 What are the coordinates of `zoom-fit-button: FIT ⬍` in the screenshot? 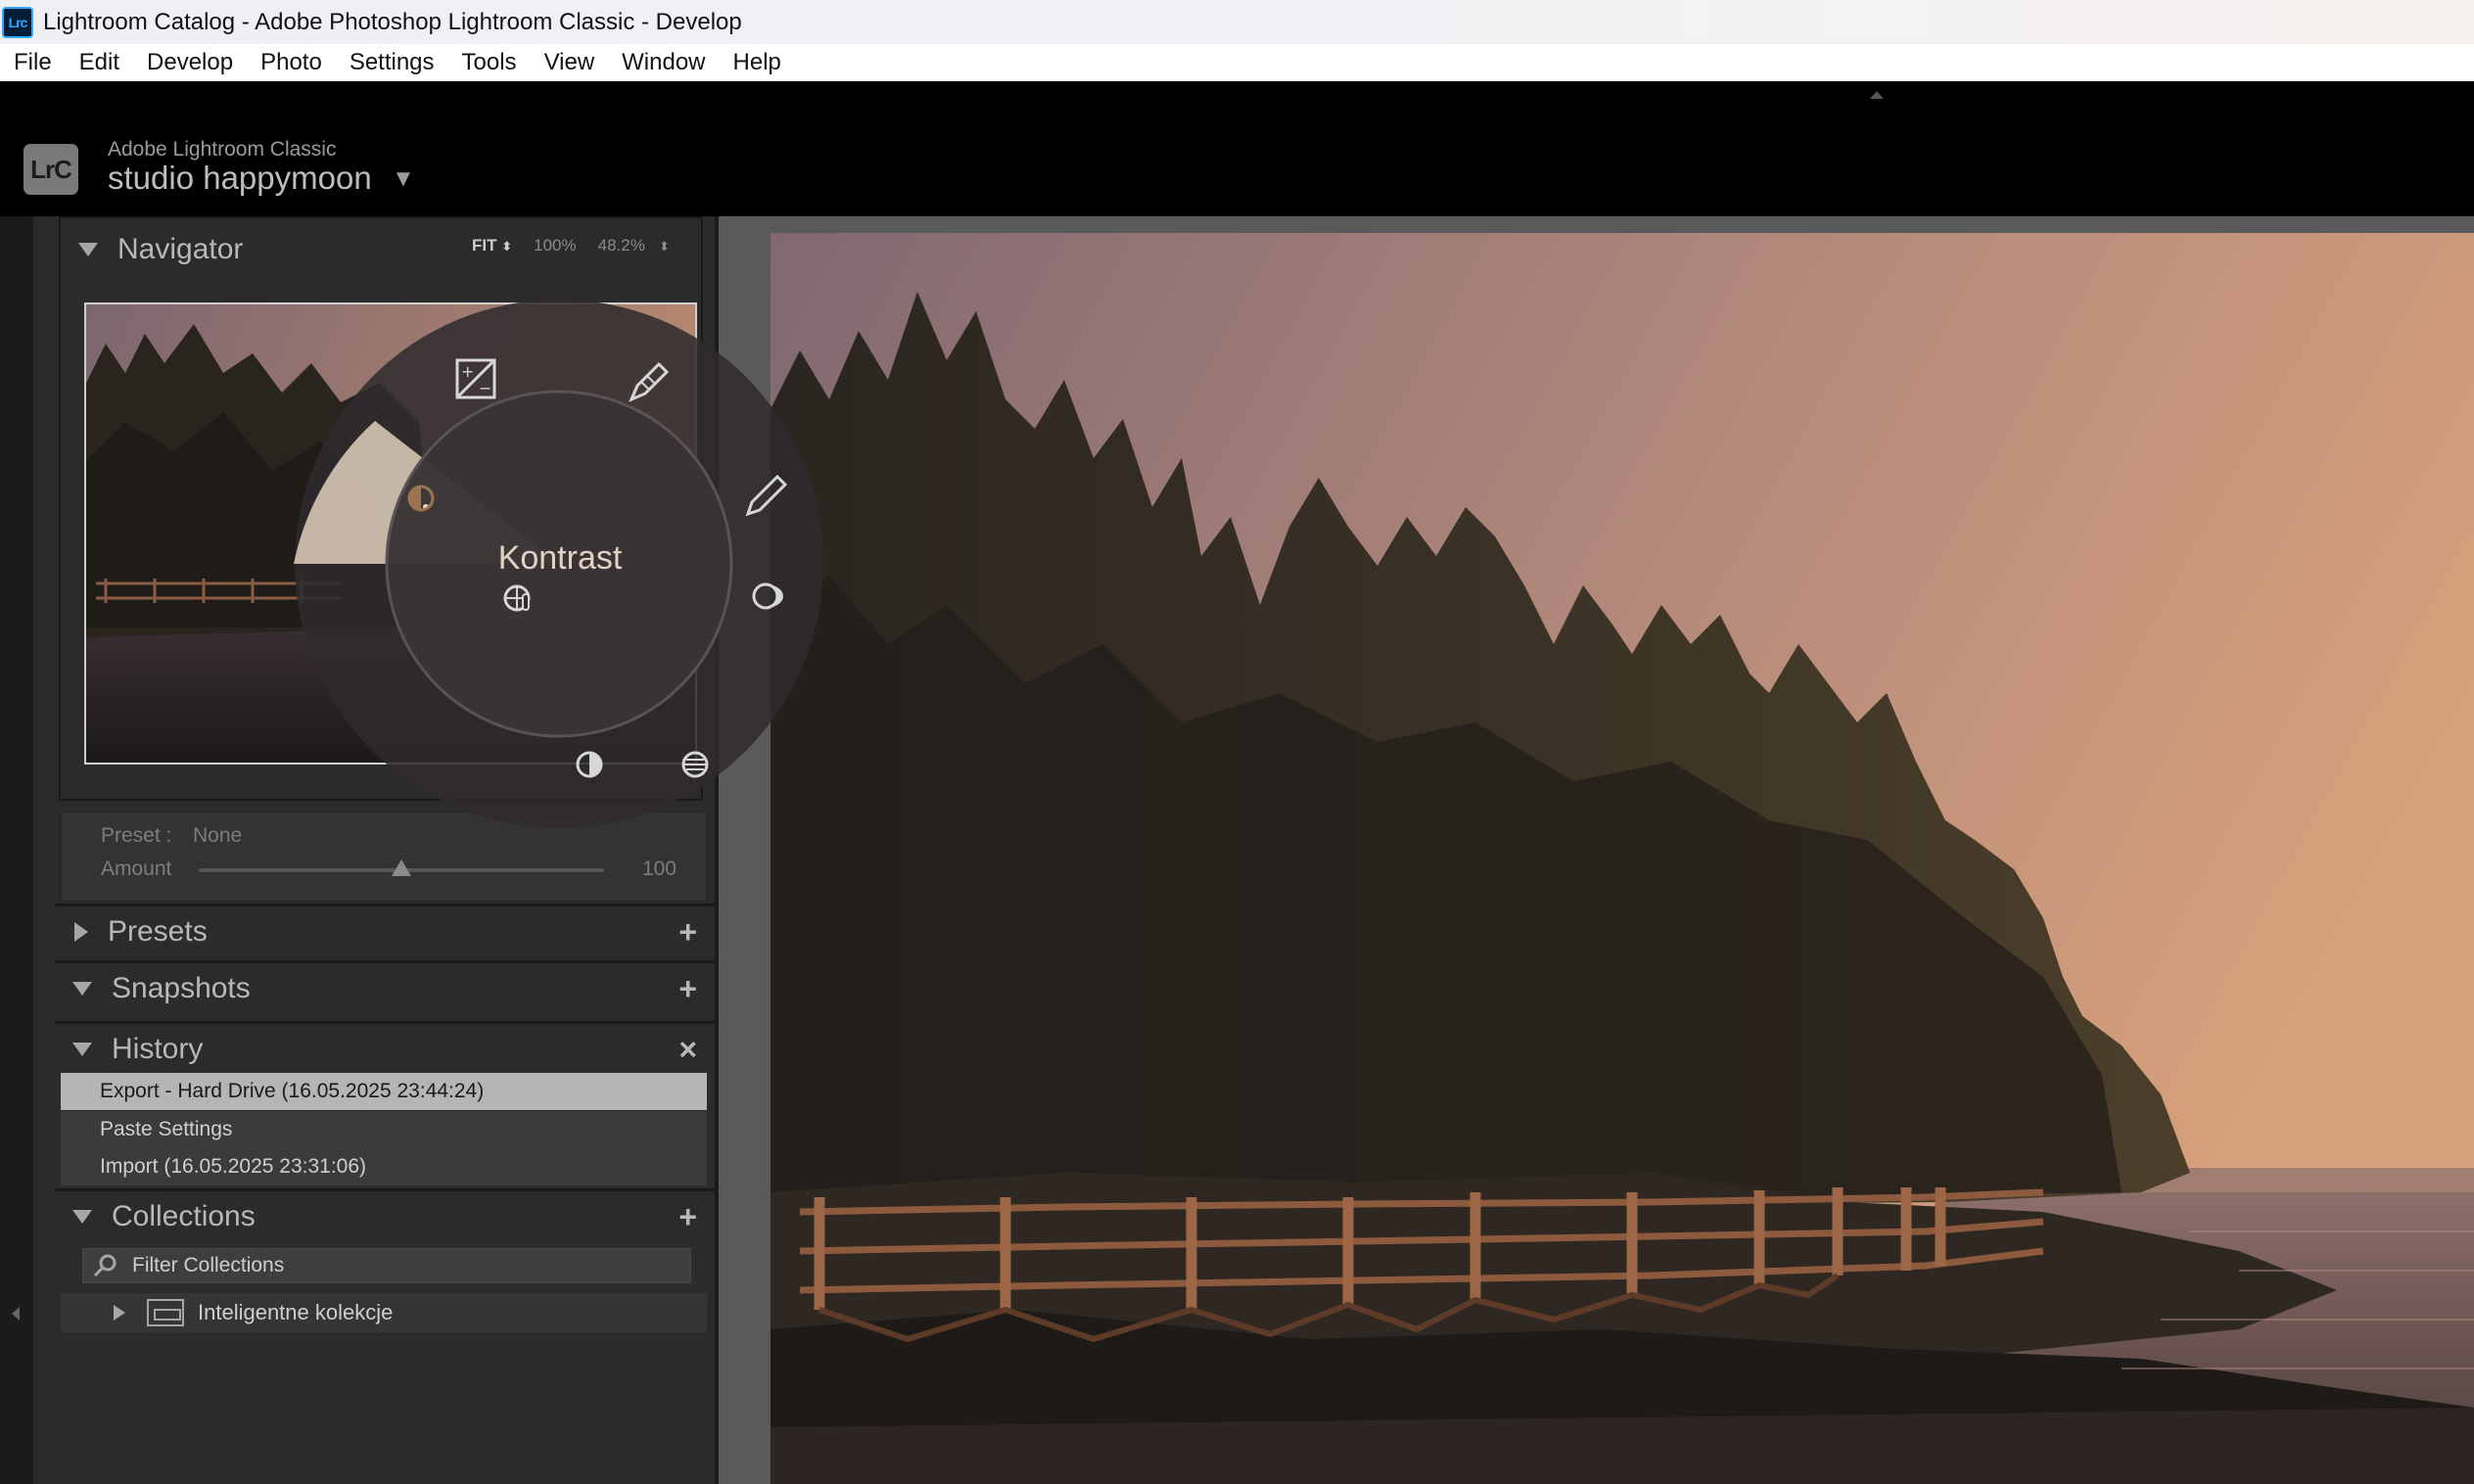 It's located at (492, 245).